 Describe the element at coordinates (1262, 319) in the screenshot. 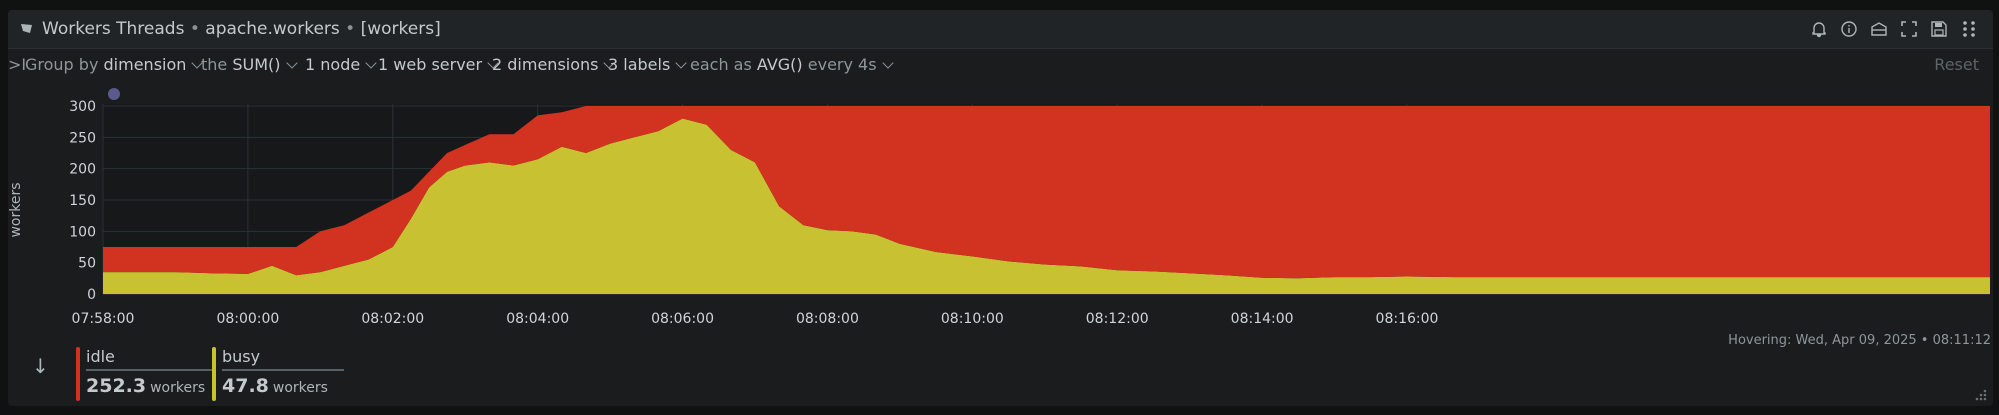

I see `x-tick-label: 08:14:00` at that location.